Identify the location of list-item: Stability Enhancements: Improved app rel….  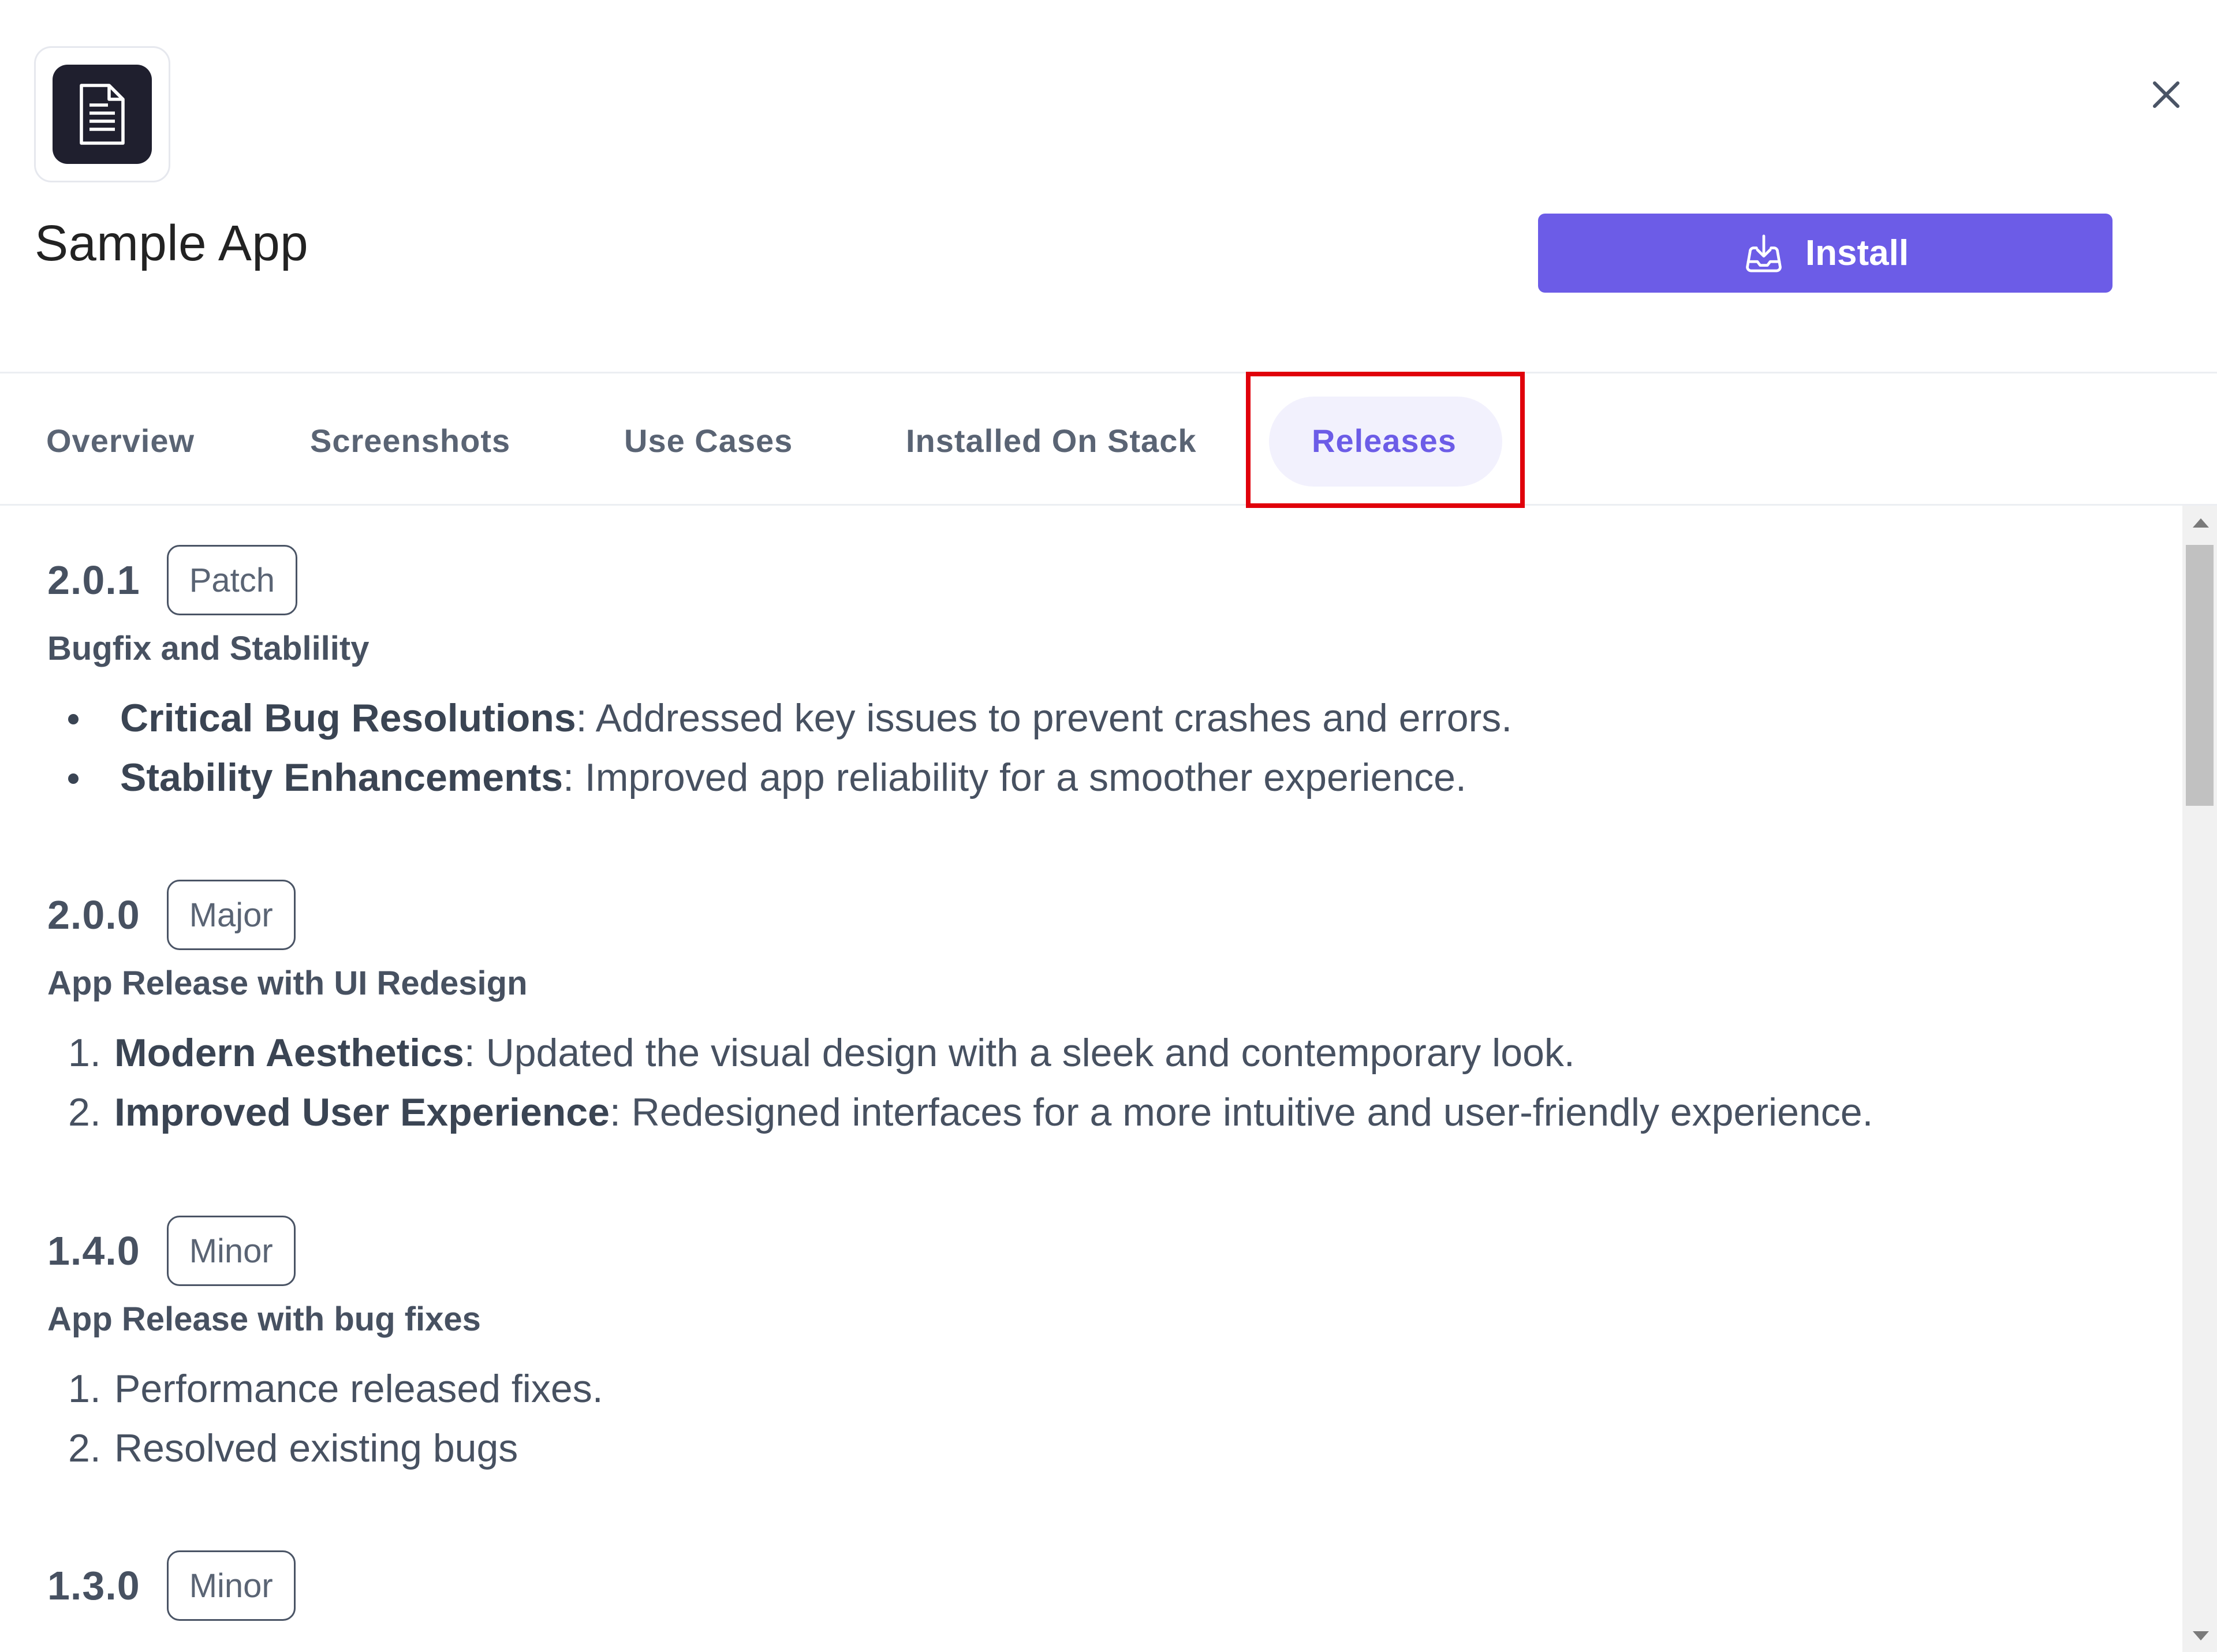
(780, 778).